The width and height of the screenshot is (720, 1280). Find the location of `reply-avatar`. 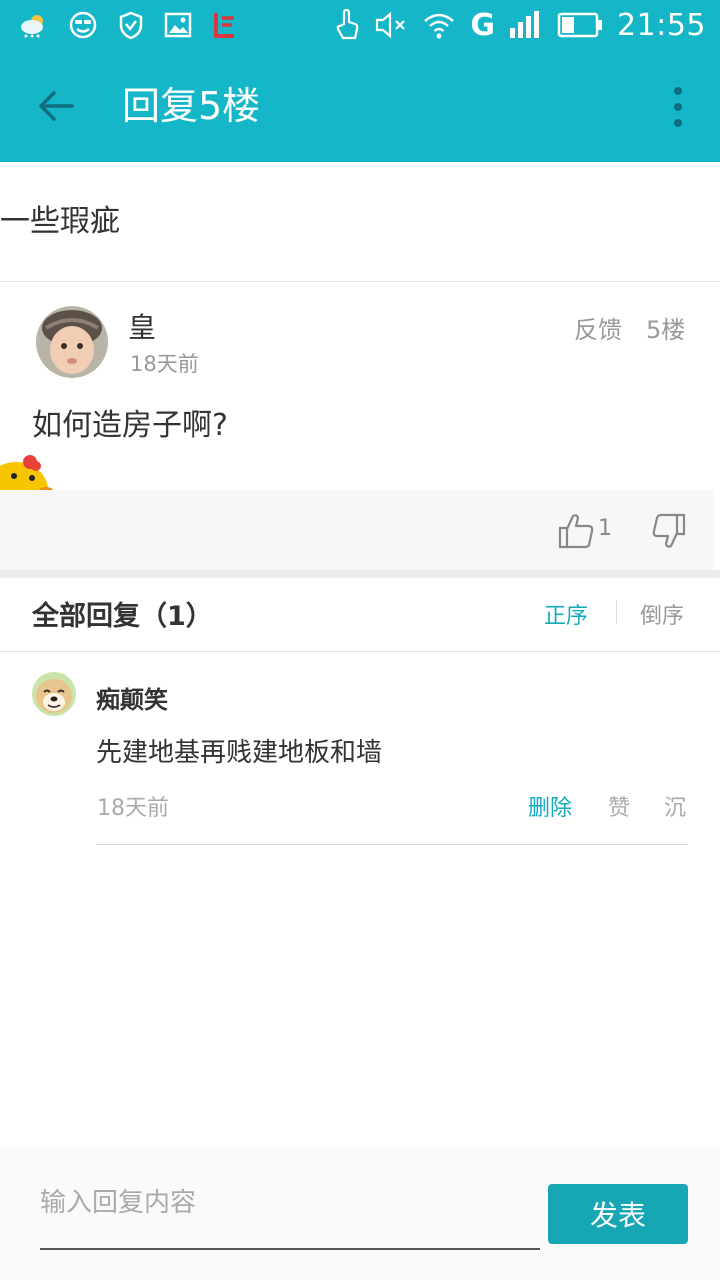

reply-avatar is located at coordinates (54, 694).